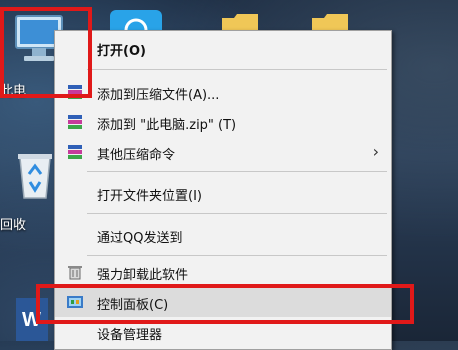 Image resolution: width=458 pixels, height=350 pixels. Describe the element at coordinates (223, 302) in the screenshot. I see `menu-item-control-panel: 控制面板(C)` at that location.